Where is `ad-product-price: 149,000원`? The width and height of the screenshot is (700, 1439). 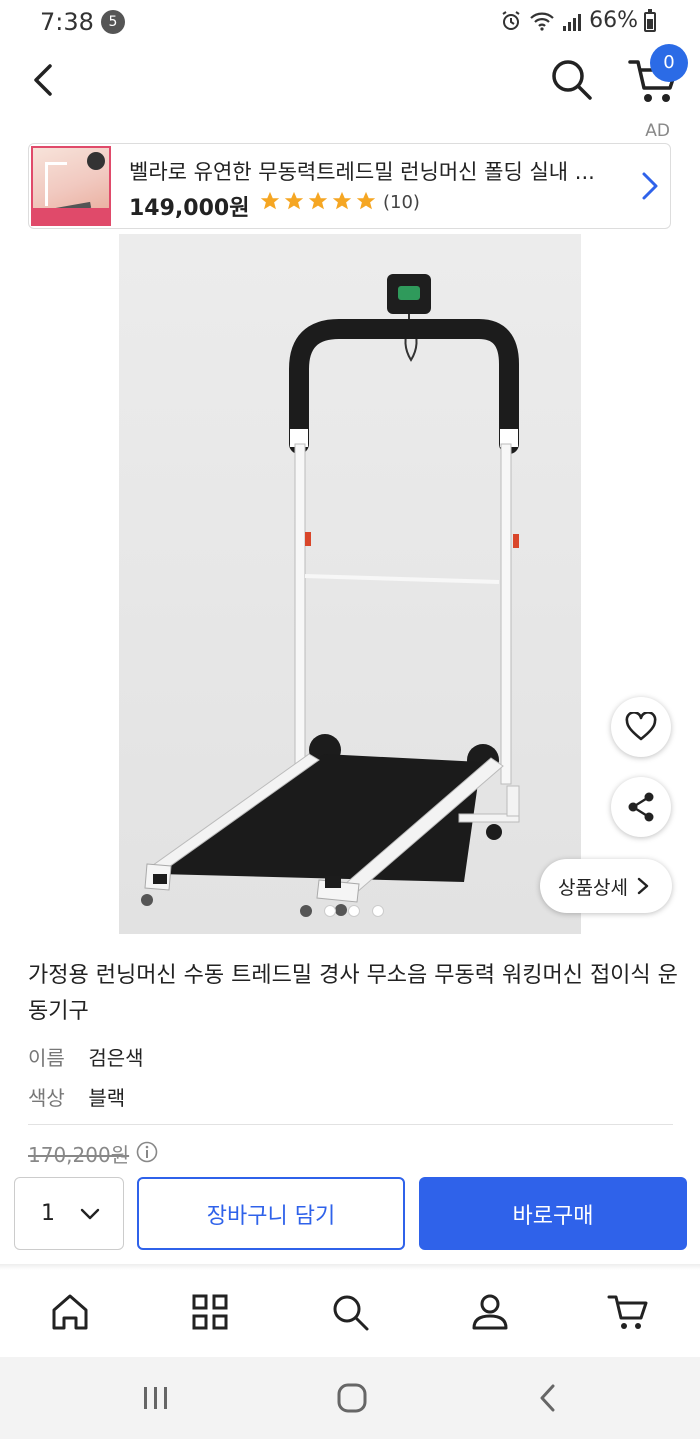 ad-product-price: 149,000원 is located at coordinates (189, 208).